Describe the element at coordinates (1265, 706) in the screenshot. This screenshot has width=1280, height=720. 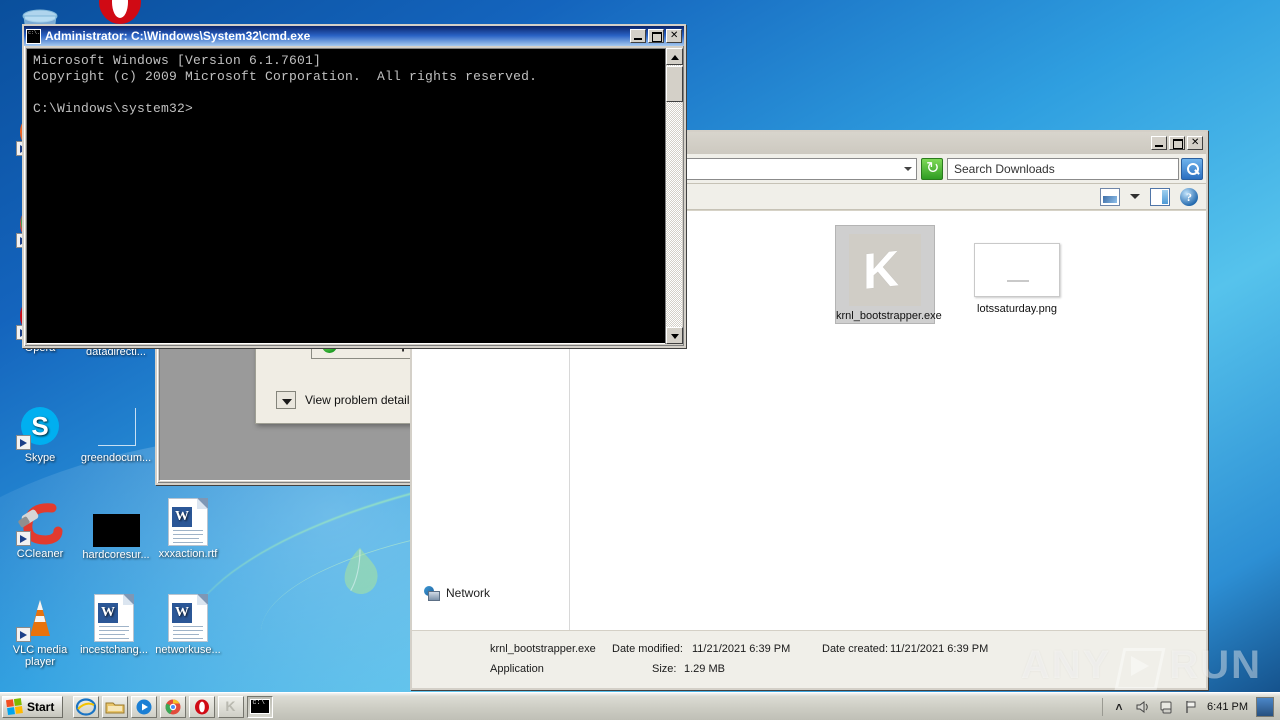
I see `show-desktop-button` at that location.